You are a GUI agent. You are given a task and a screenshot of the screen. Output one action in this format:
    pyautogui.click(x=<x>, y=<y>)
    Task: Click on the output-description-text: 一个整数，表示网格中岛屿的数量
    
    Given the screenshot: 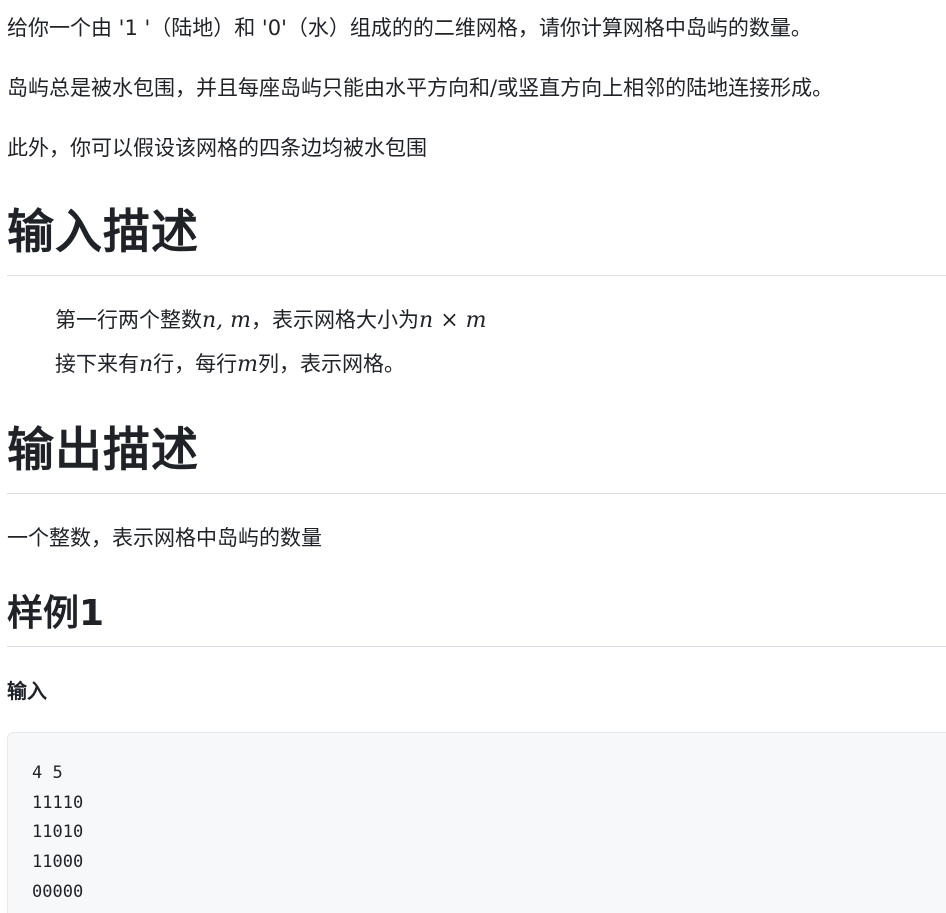 What is the action you would take?
    pyautogui.click(x=164, y=538)
    